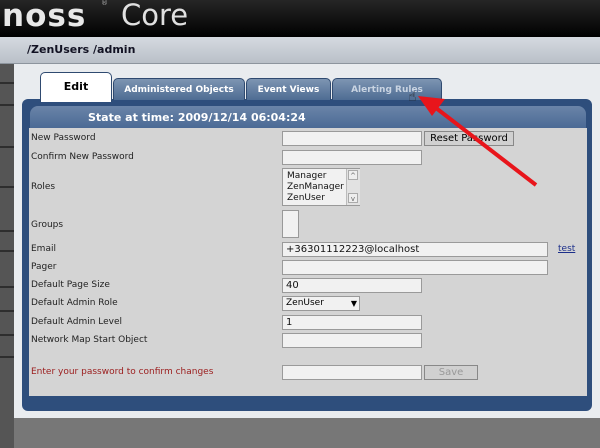 Image resolution: width=600 pixels, height=448 pixels. What do you see at coordinates (43, 249) in the screenshot?
I see `email-label: Email` at bounding box center [43, 249].